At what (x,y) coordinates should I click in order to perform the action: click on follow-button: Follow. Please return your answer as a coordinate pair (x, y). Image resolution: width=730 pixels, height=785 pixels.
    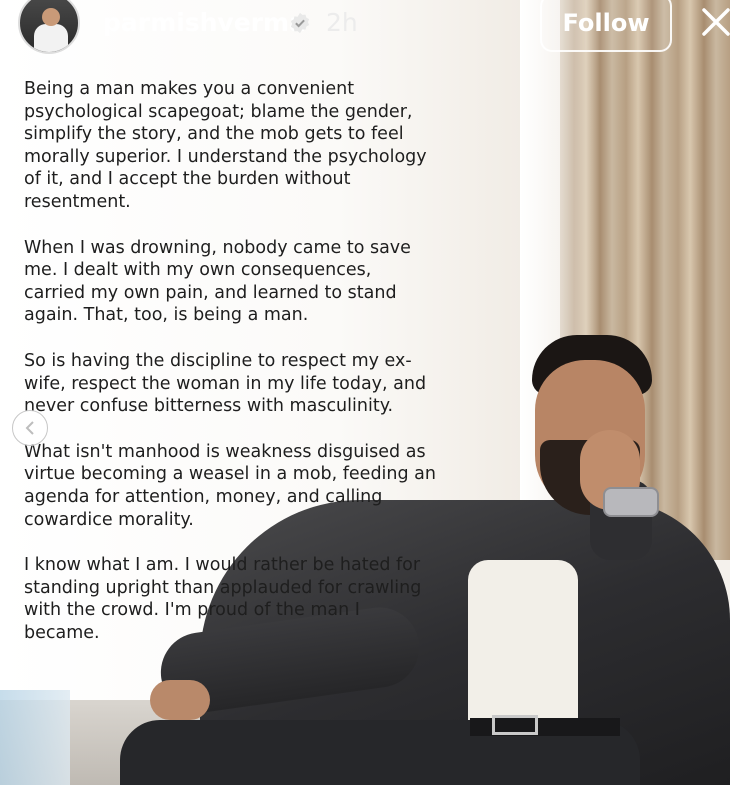
    Looking at the image, I should click on (606, 26).